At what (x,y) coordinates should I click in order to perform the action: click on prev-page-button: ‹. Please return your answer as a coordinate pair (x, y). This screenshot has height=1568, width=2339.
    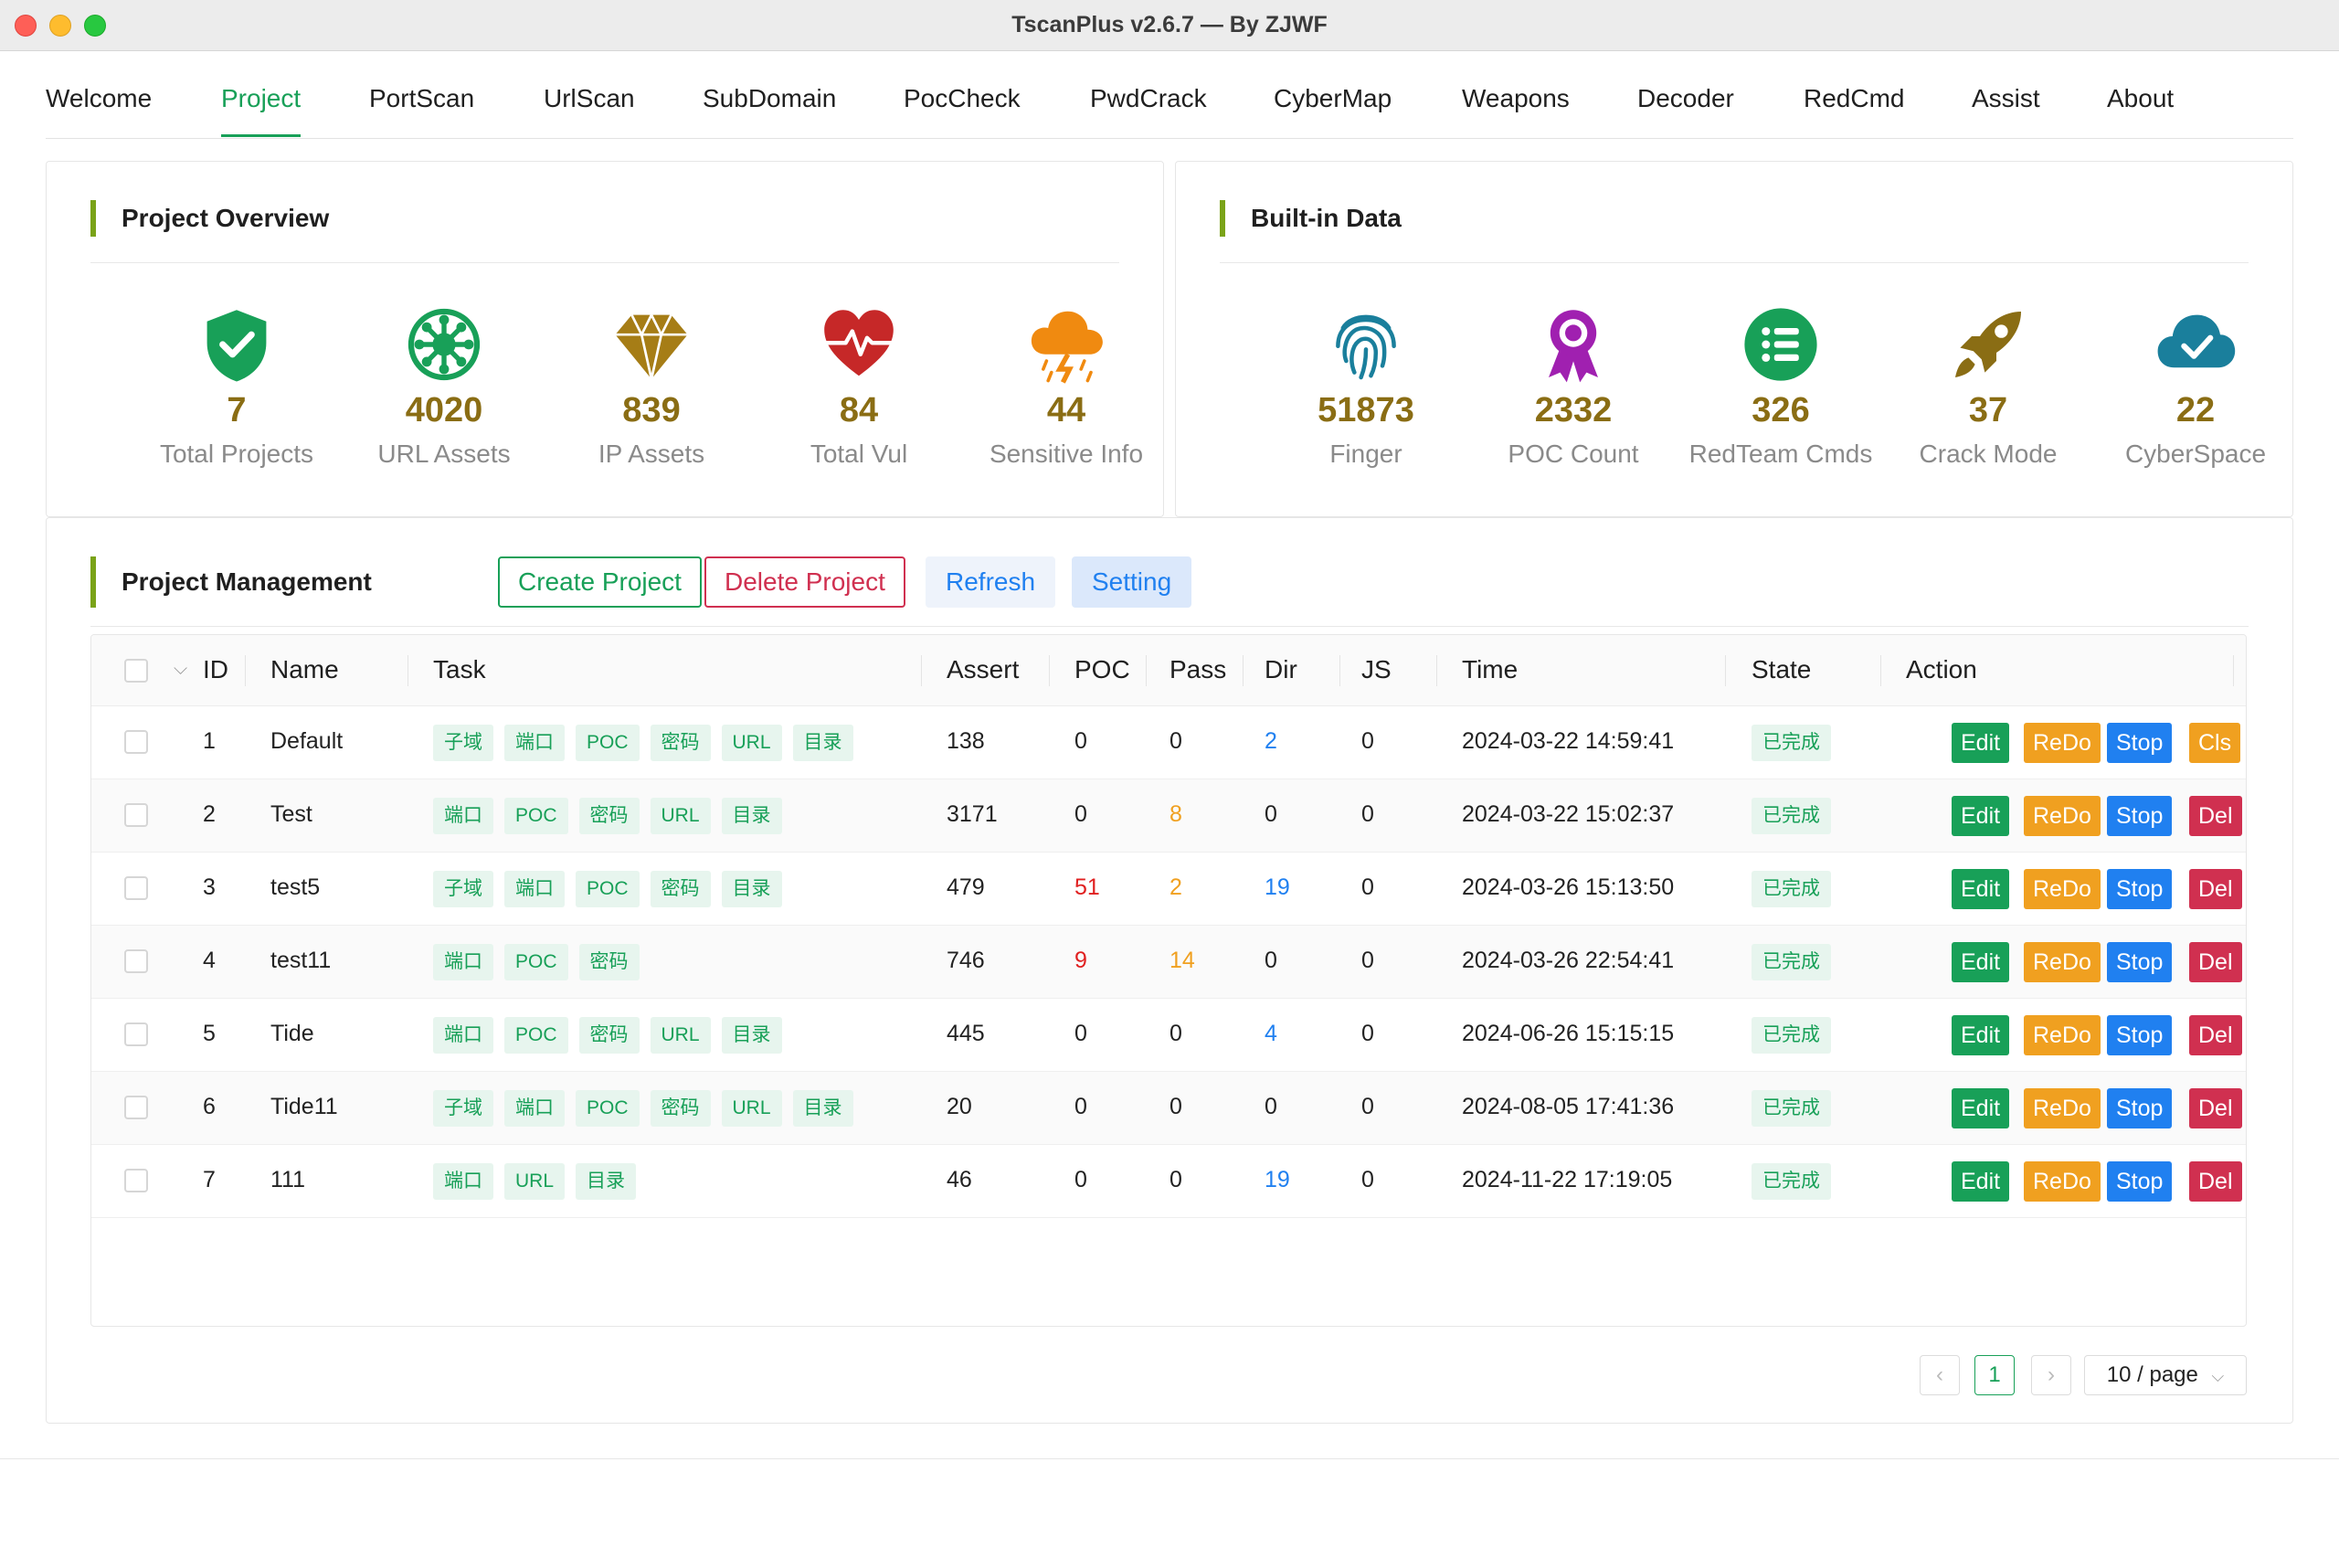
    Looking at the image, I should click on (1940, 1375).